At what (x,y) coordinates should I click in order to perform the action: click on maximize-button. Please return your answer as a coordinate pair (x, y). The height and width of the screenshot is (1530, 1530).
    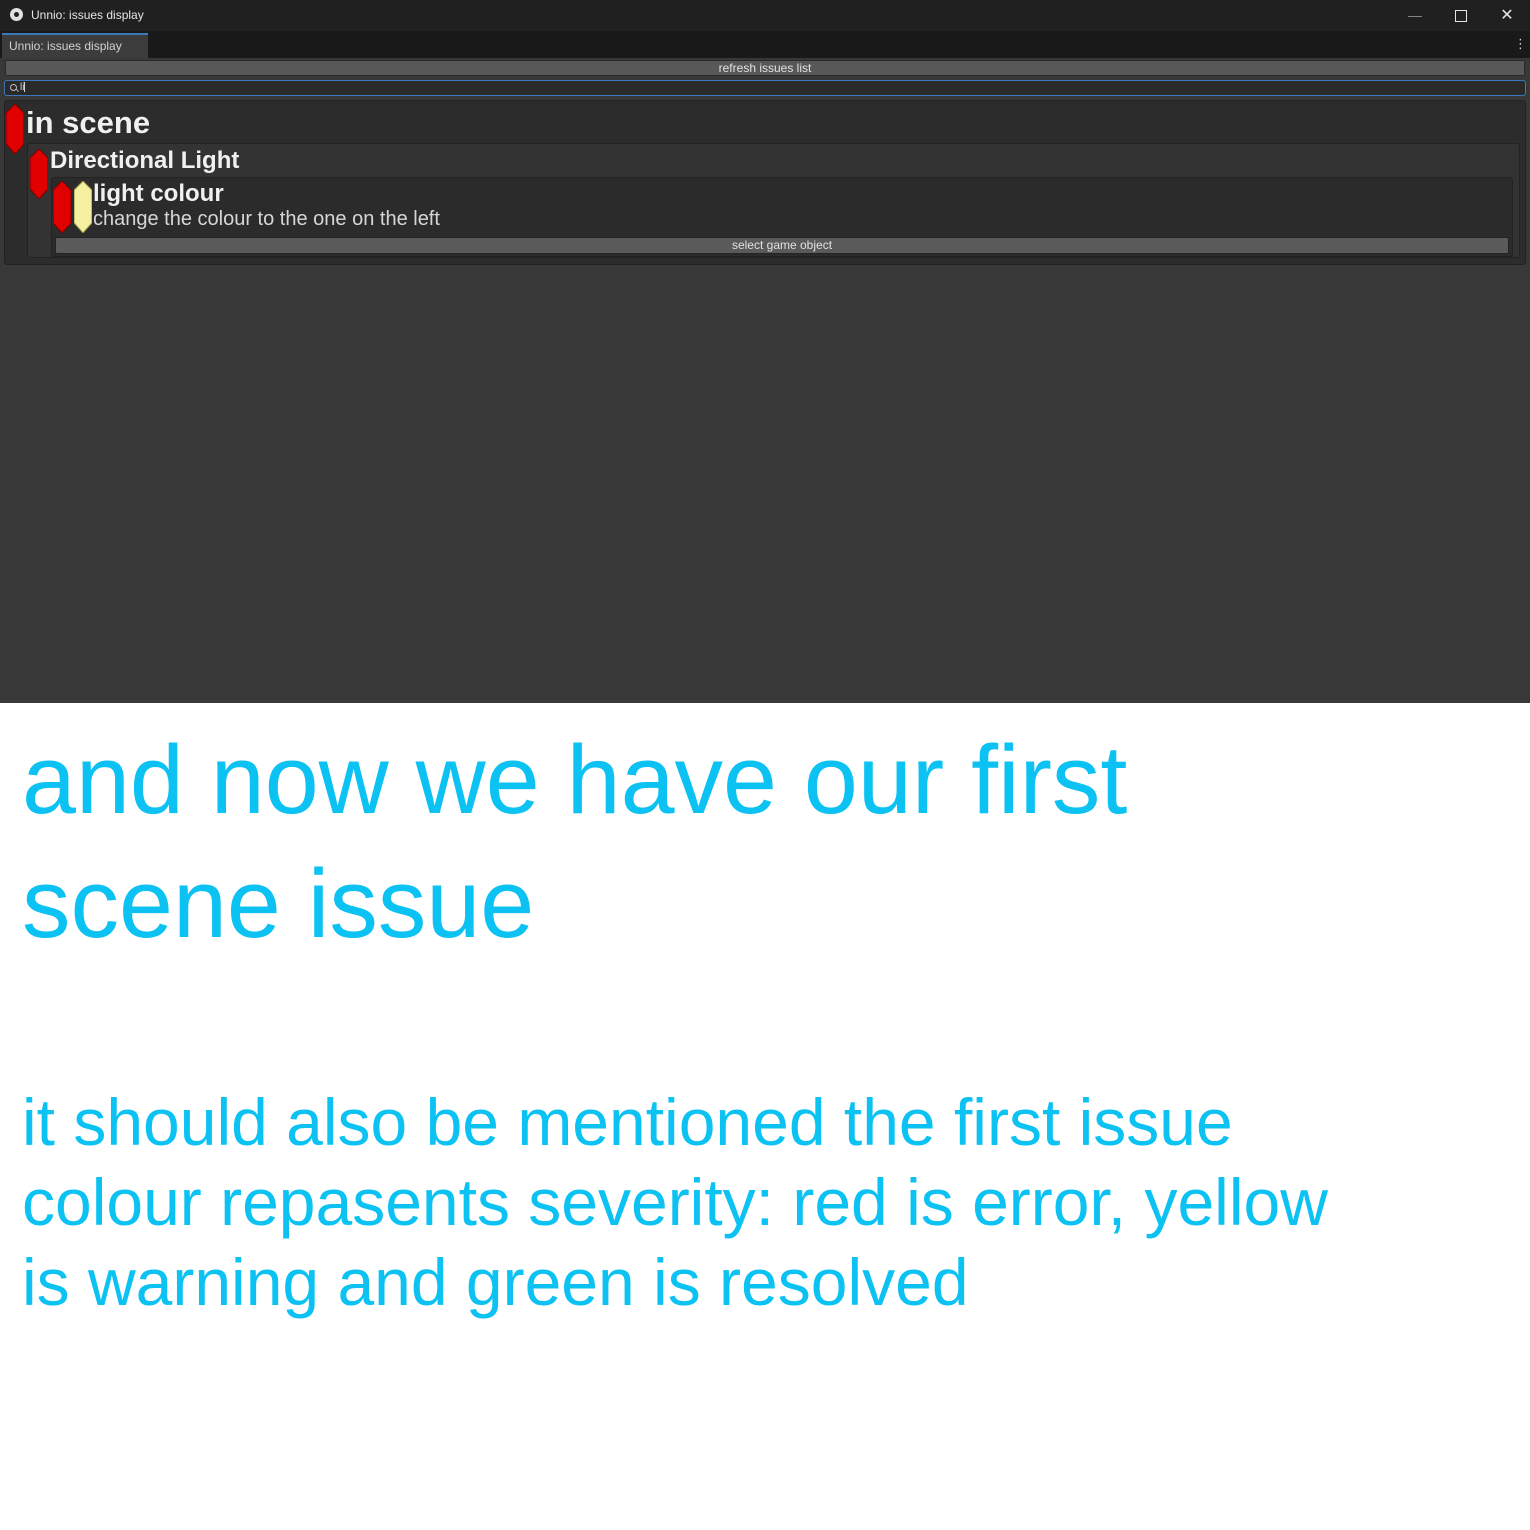
    Looking at the image, I should click on (1461, 15).